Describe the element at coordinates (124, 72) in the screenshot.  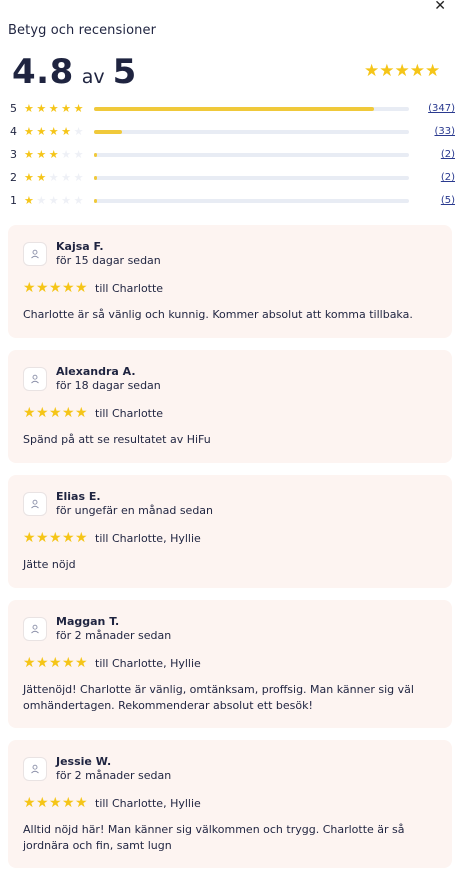
I see `score-max: 5` at that location.